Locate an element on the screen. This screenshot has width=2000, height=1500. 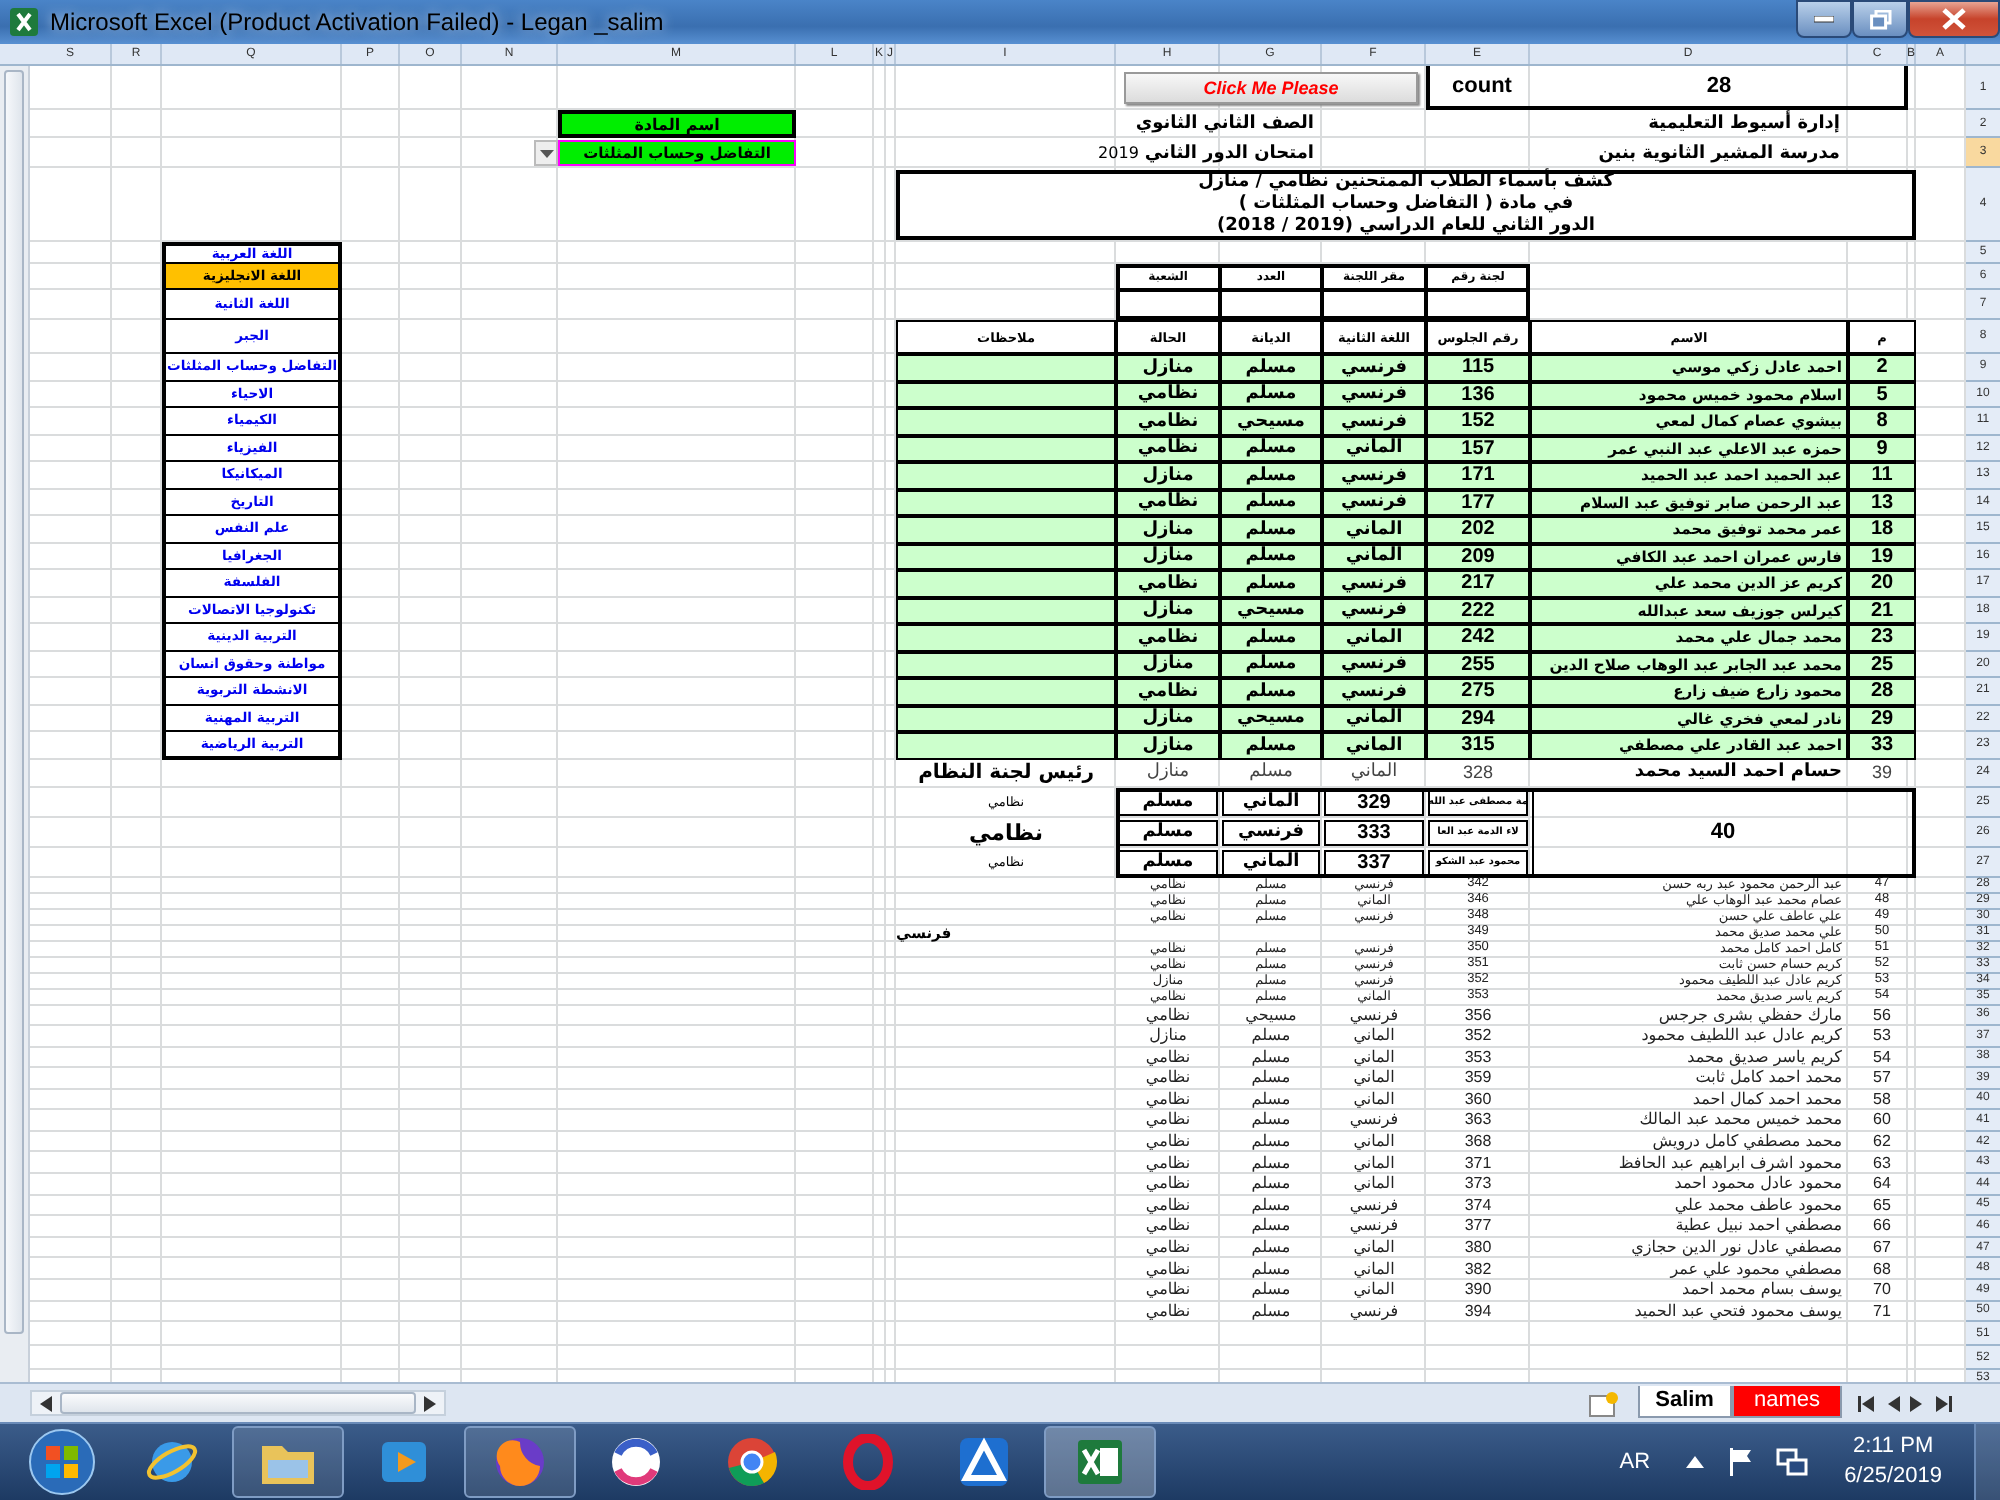
seat-cell-text: 360 is located at coordinates (1478, 1100).